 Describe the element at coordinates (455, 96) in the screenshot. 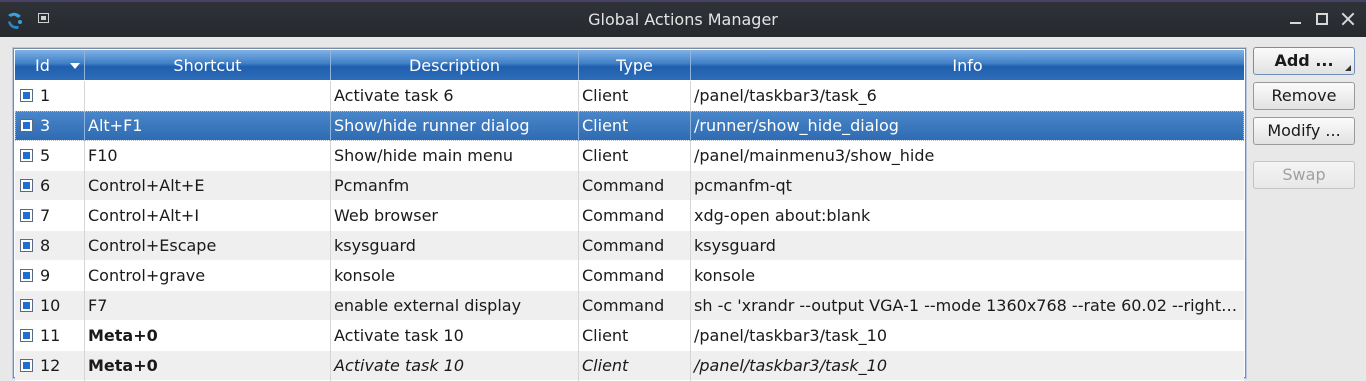

I see `cell-description: Activate task 6` at that location.